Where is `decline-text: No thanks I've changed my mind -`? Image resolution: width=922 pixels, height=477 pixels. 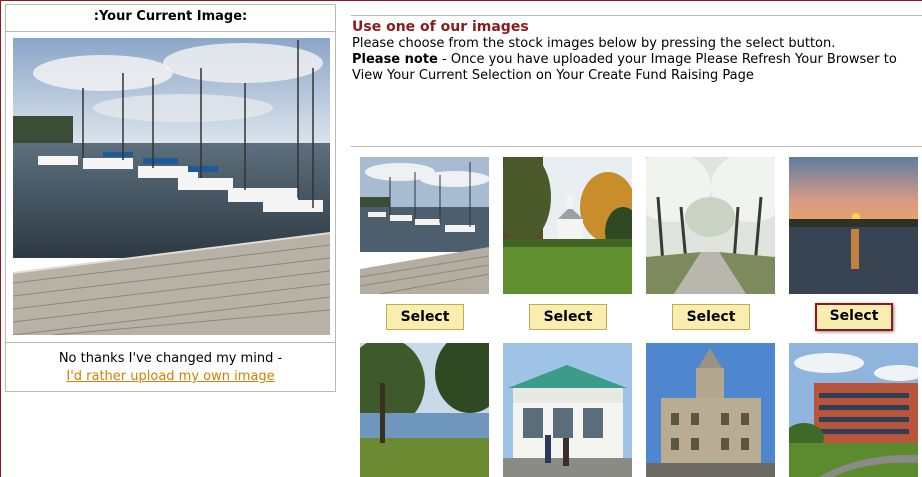 decline-text: No thanks I've changed my mind - is located at coordinates (170, 358).